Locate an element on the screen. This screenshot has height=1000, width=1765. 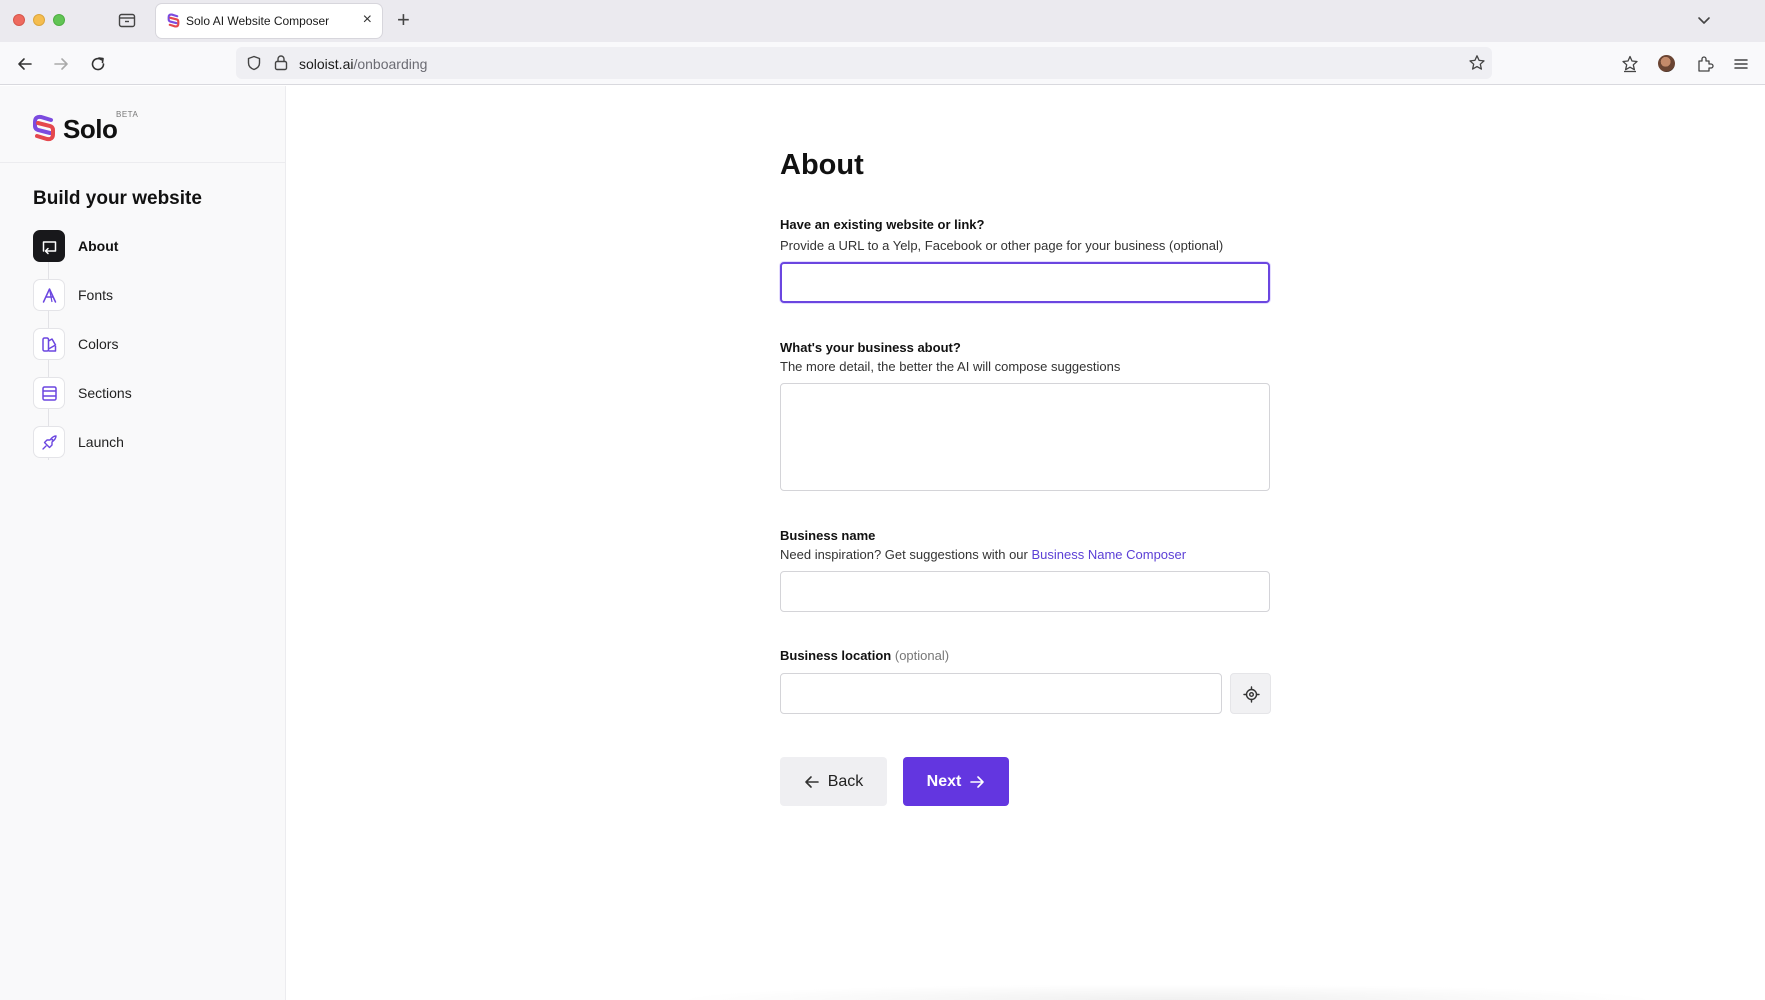
crosshair-location-icon is located at coordinates (1251, 694).